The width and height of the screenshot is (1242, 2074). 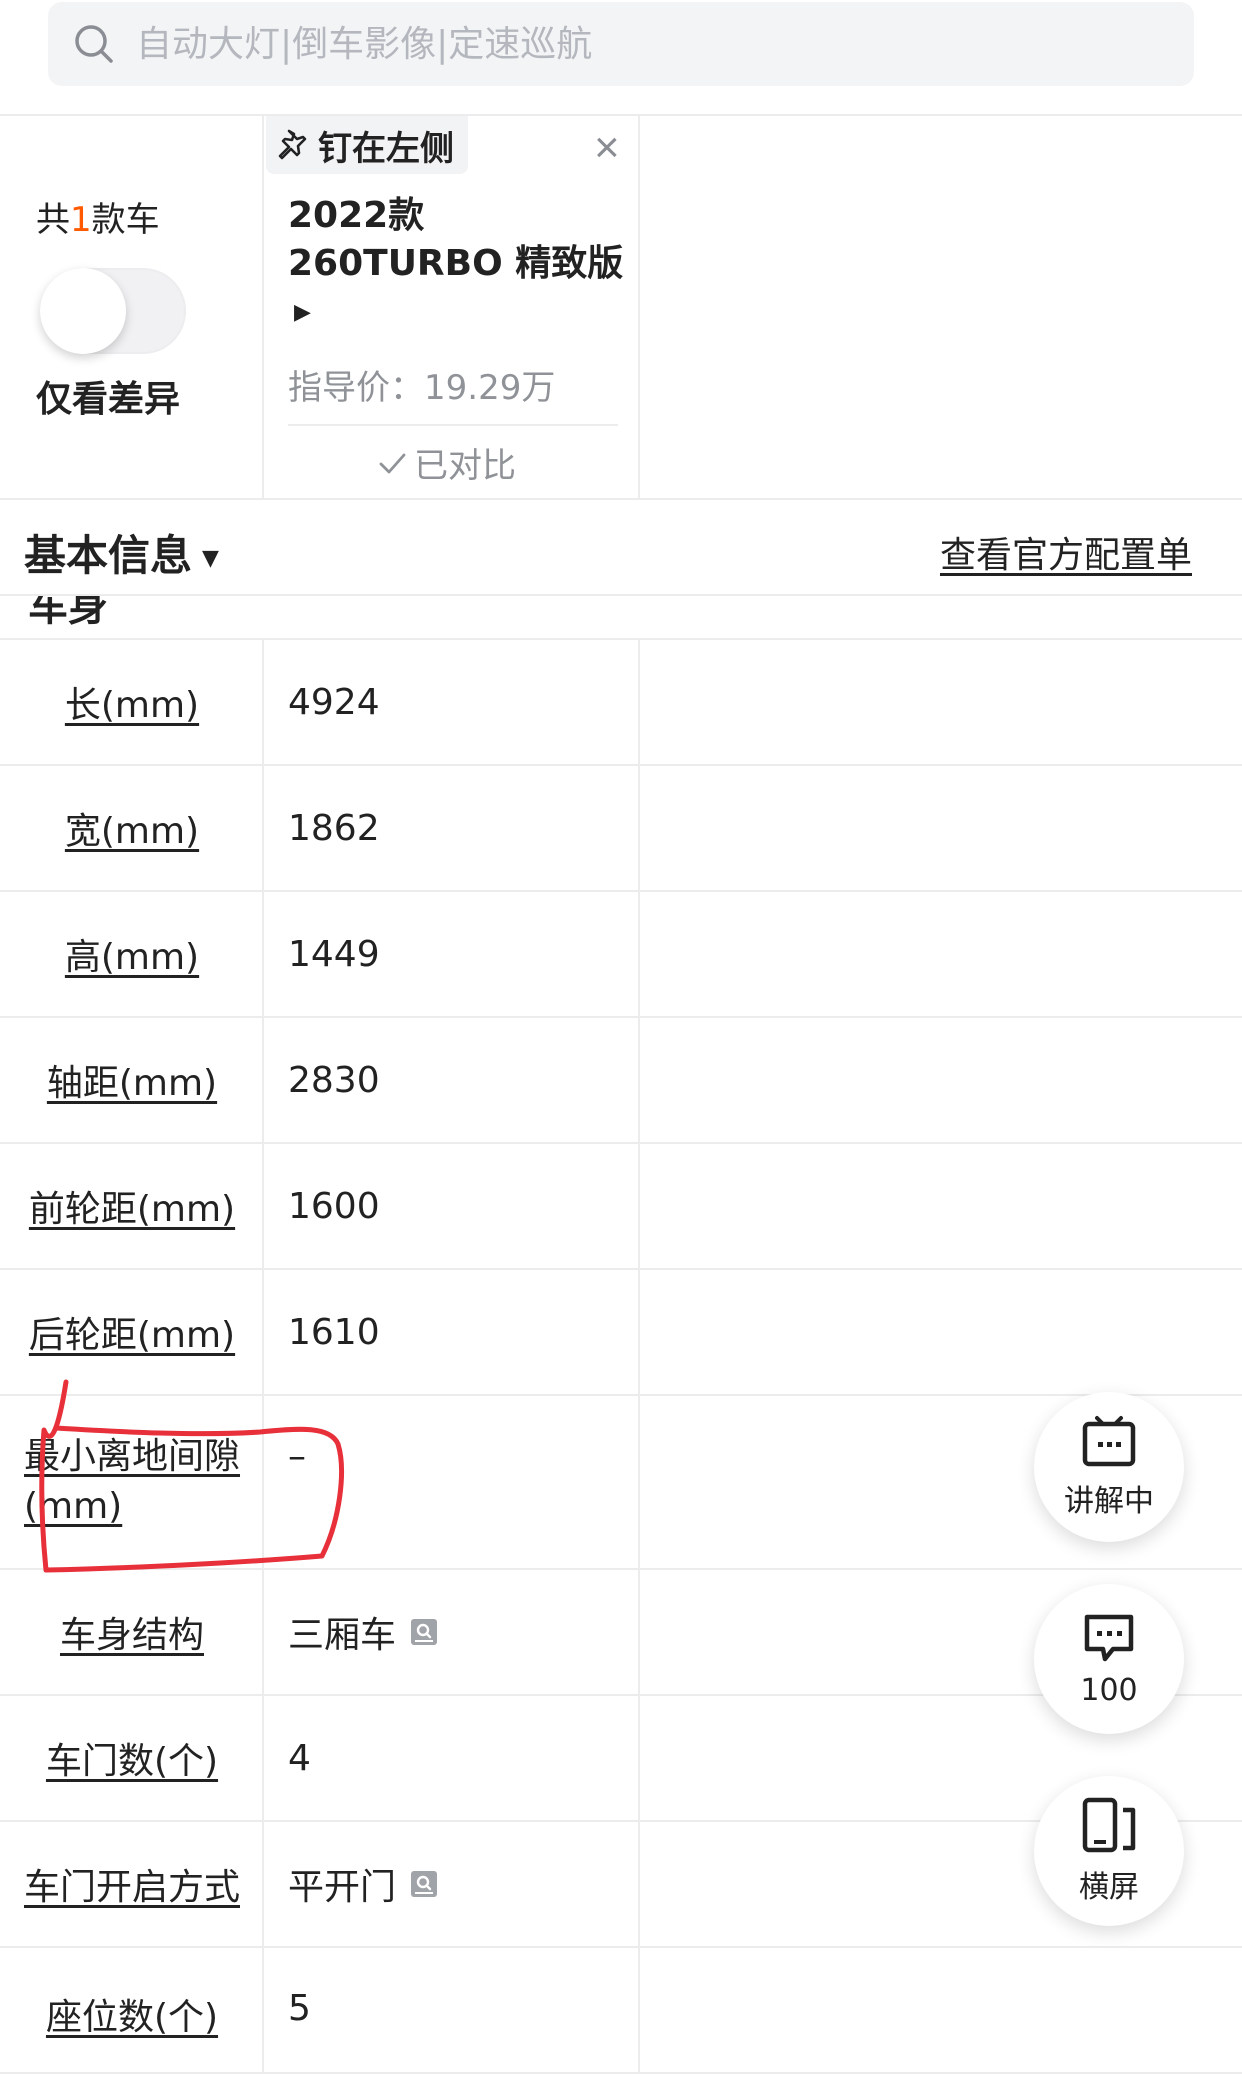 What do you see at coordinates (334, 954) in the screenshot?
I see `spec-value: 1449` at bounding box center [334, 954].